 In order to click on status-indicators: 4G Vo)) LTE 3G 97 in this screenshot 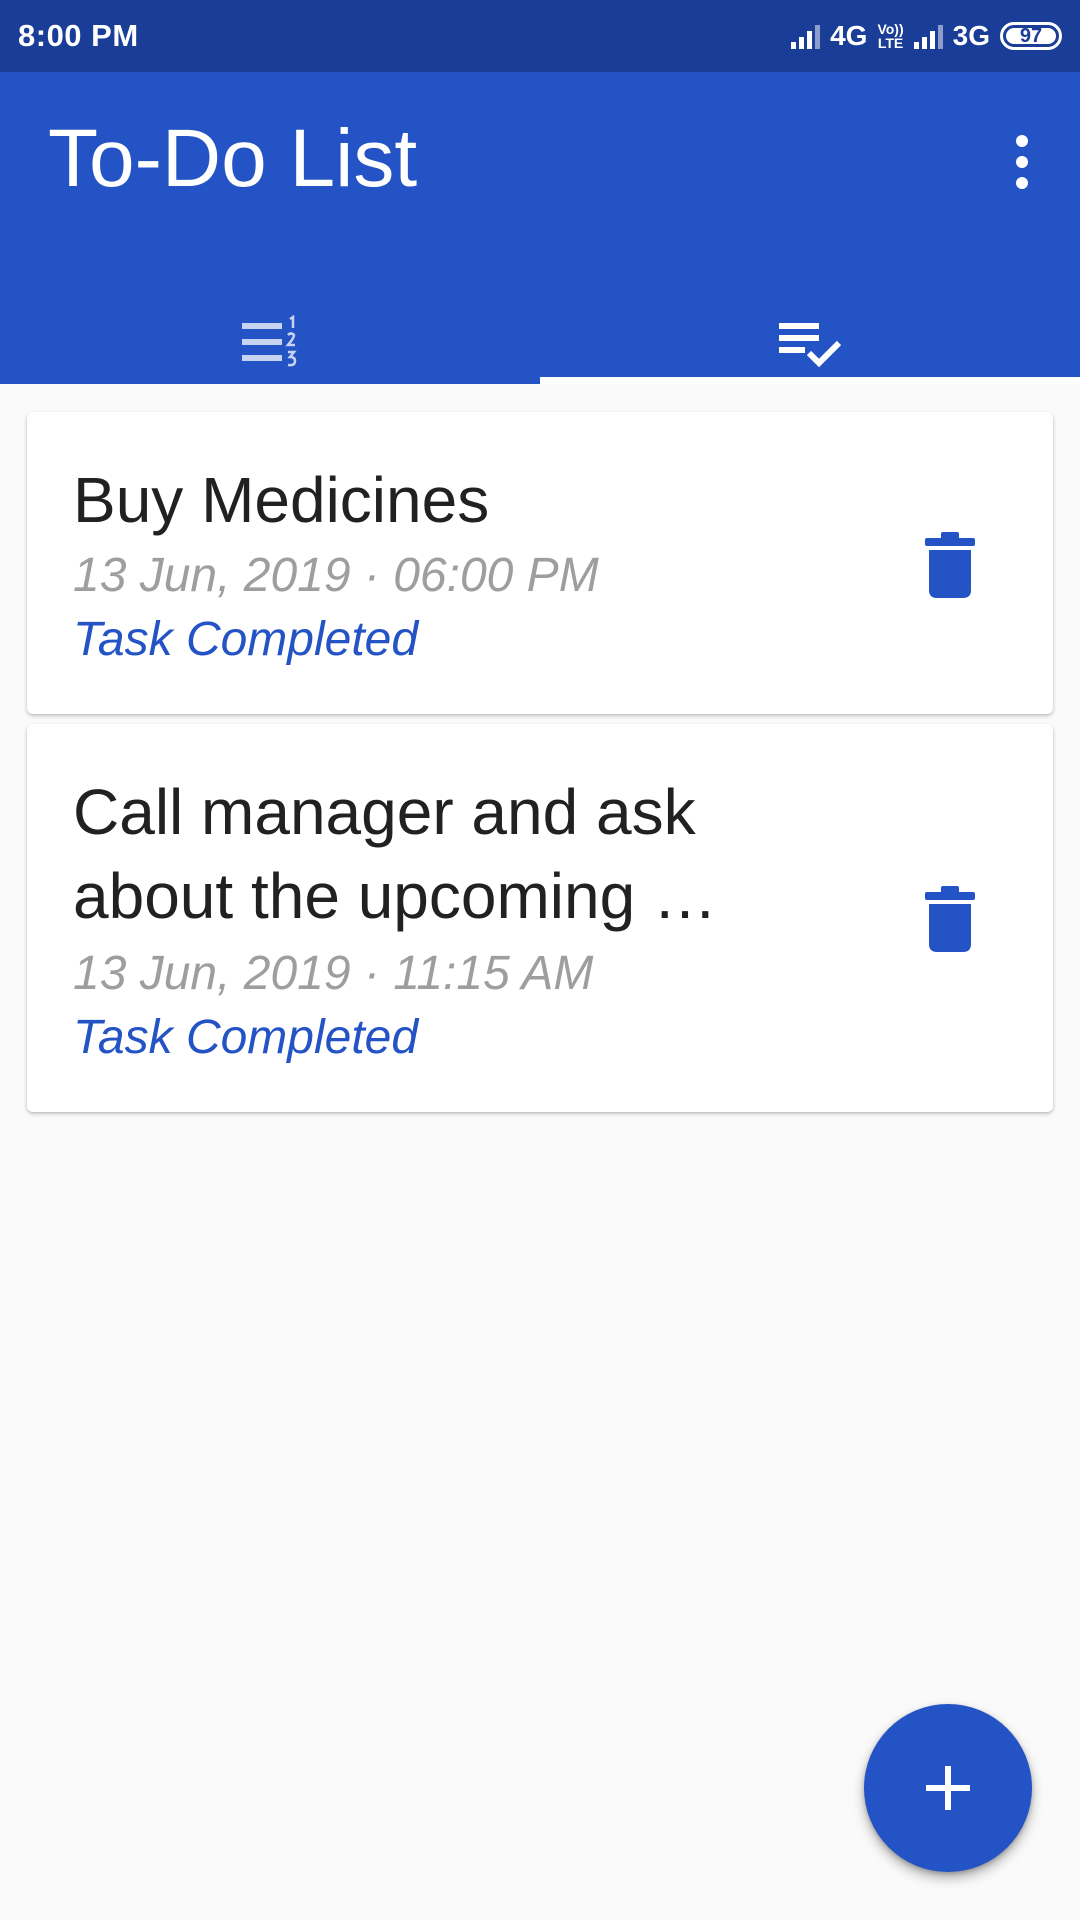, I will do `click(926, 36)`.